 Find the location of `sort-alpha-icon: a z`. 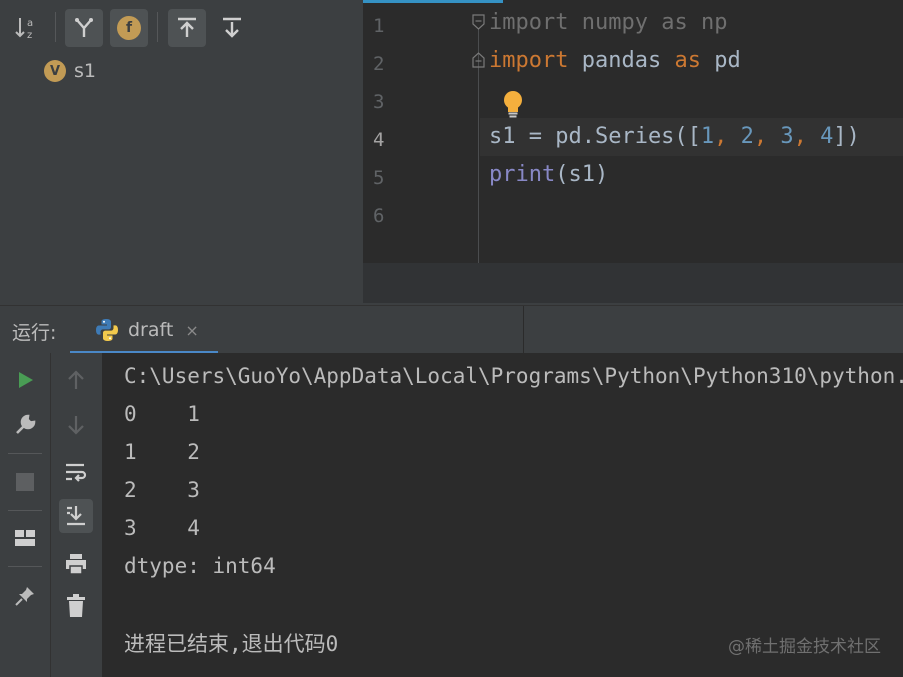

sort-alpha-icon: a z is located at coordinates (27, 28).